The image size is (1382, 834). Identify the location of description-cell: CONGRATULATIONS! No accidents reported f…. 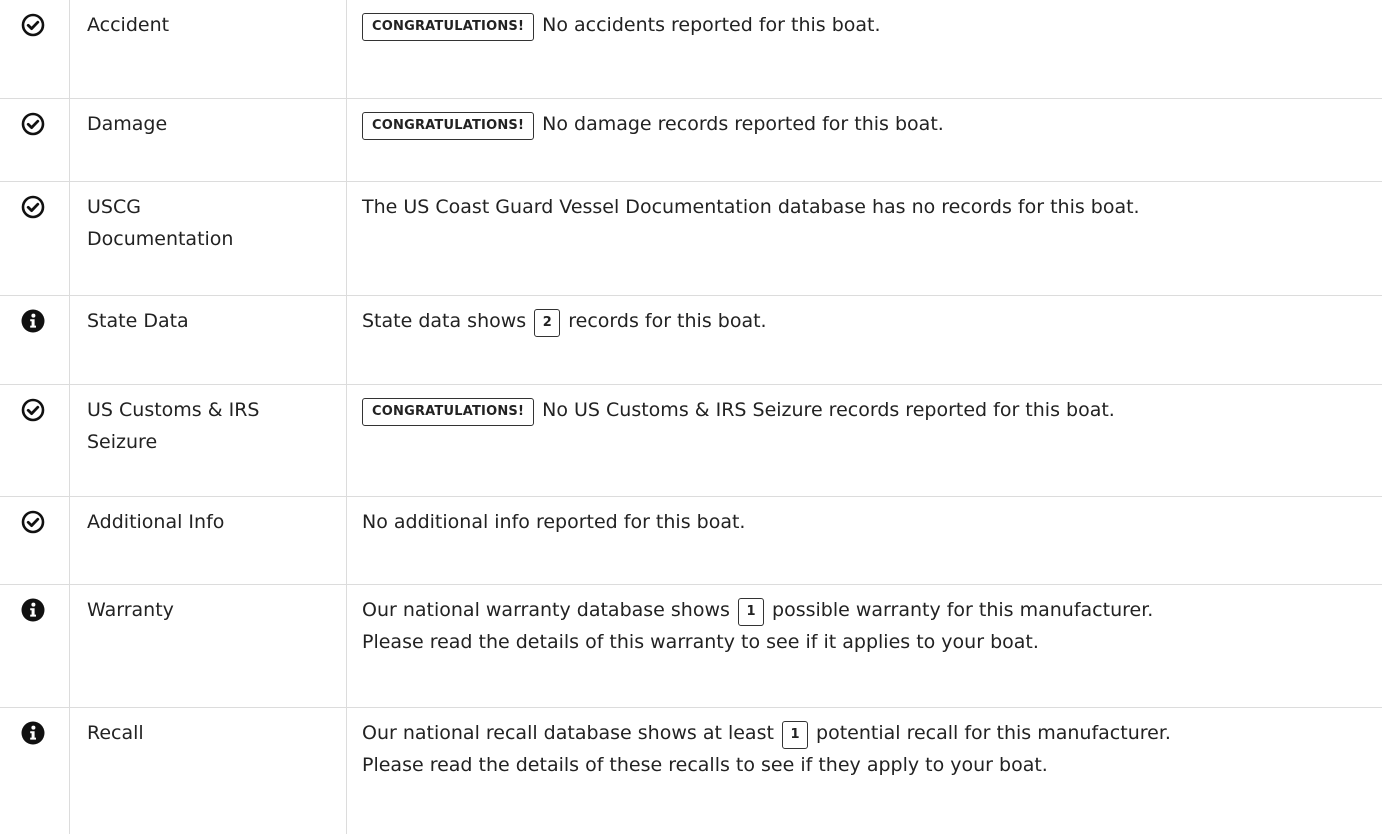
(864, 49).